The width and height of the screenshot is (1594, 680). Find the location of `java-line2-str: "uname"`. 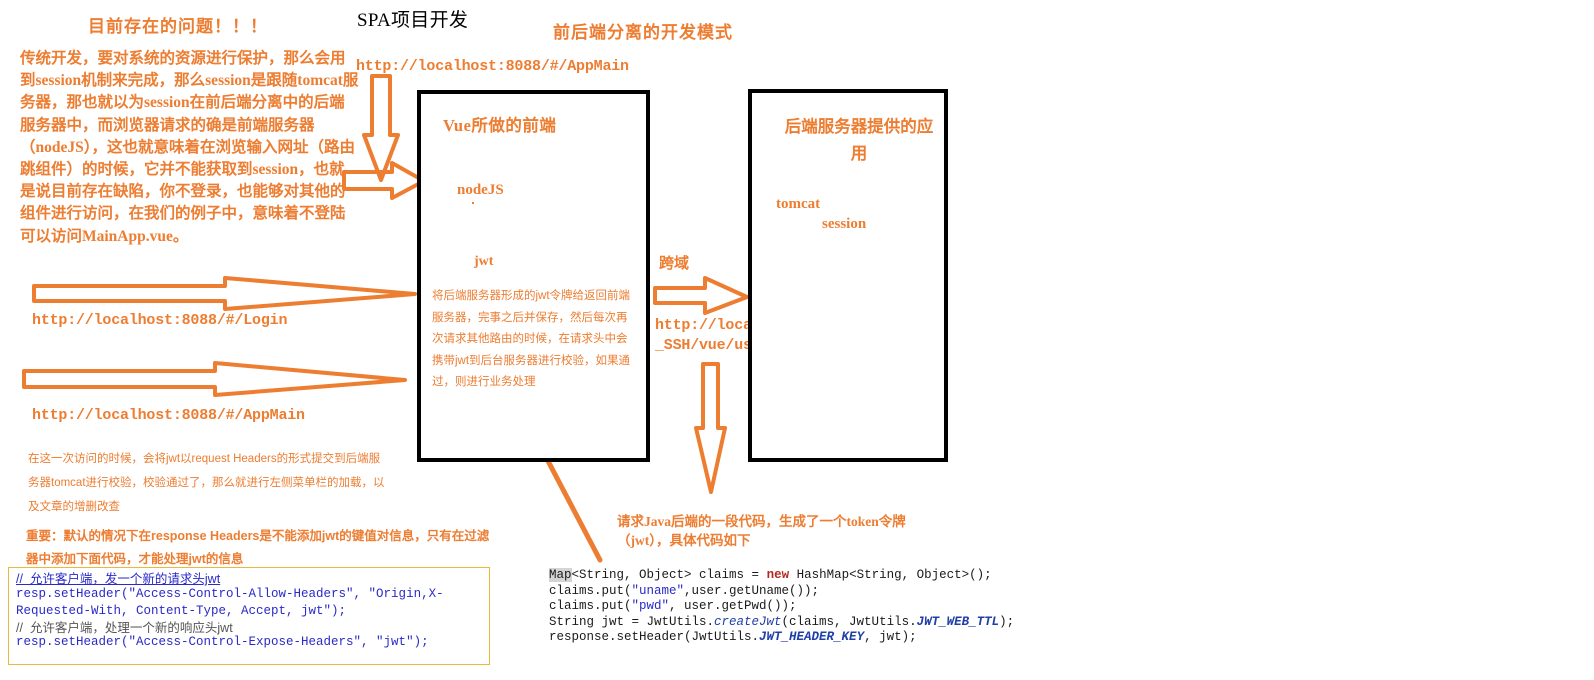

java-line2-str: "uname" is located at coordinates (658, 590).